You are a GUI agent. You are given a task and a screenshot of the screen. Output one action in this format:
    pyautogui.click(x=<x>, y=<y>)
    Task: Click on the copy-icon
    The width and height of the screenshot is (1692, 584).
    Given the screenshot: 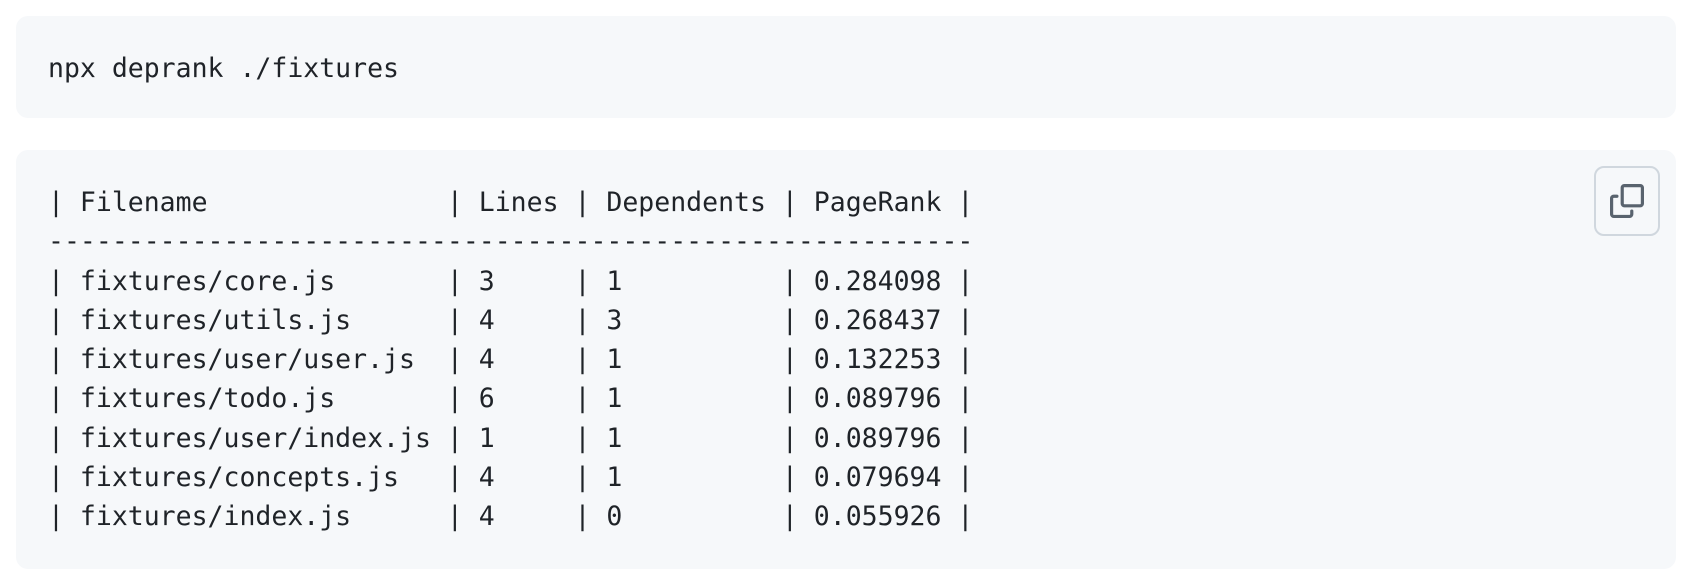 What is the action you would take?
    pyautogui.click(x=1627, y=201)
    